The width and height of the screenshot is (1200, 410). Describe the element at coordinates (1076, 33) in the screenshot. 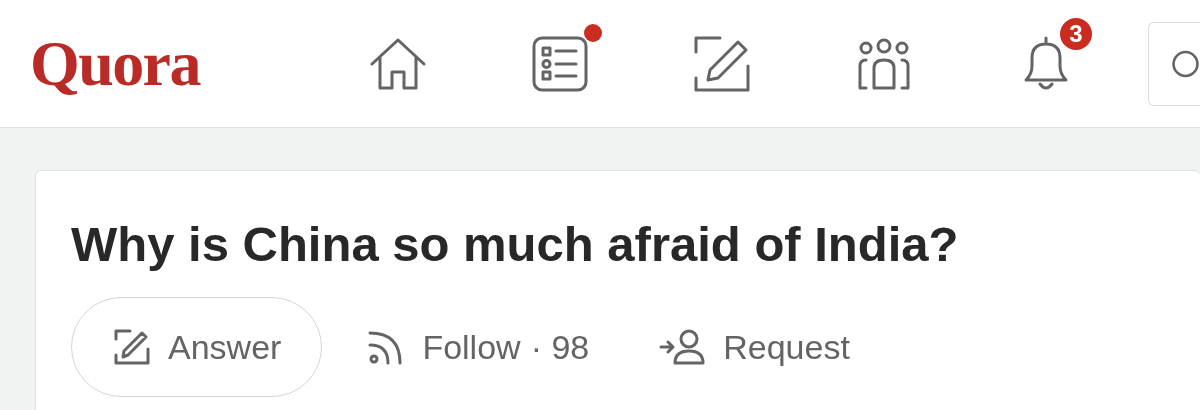

I see `notification-badge: 3` at that location.